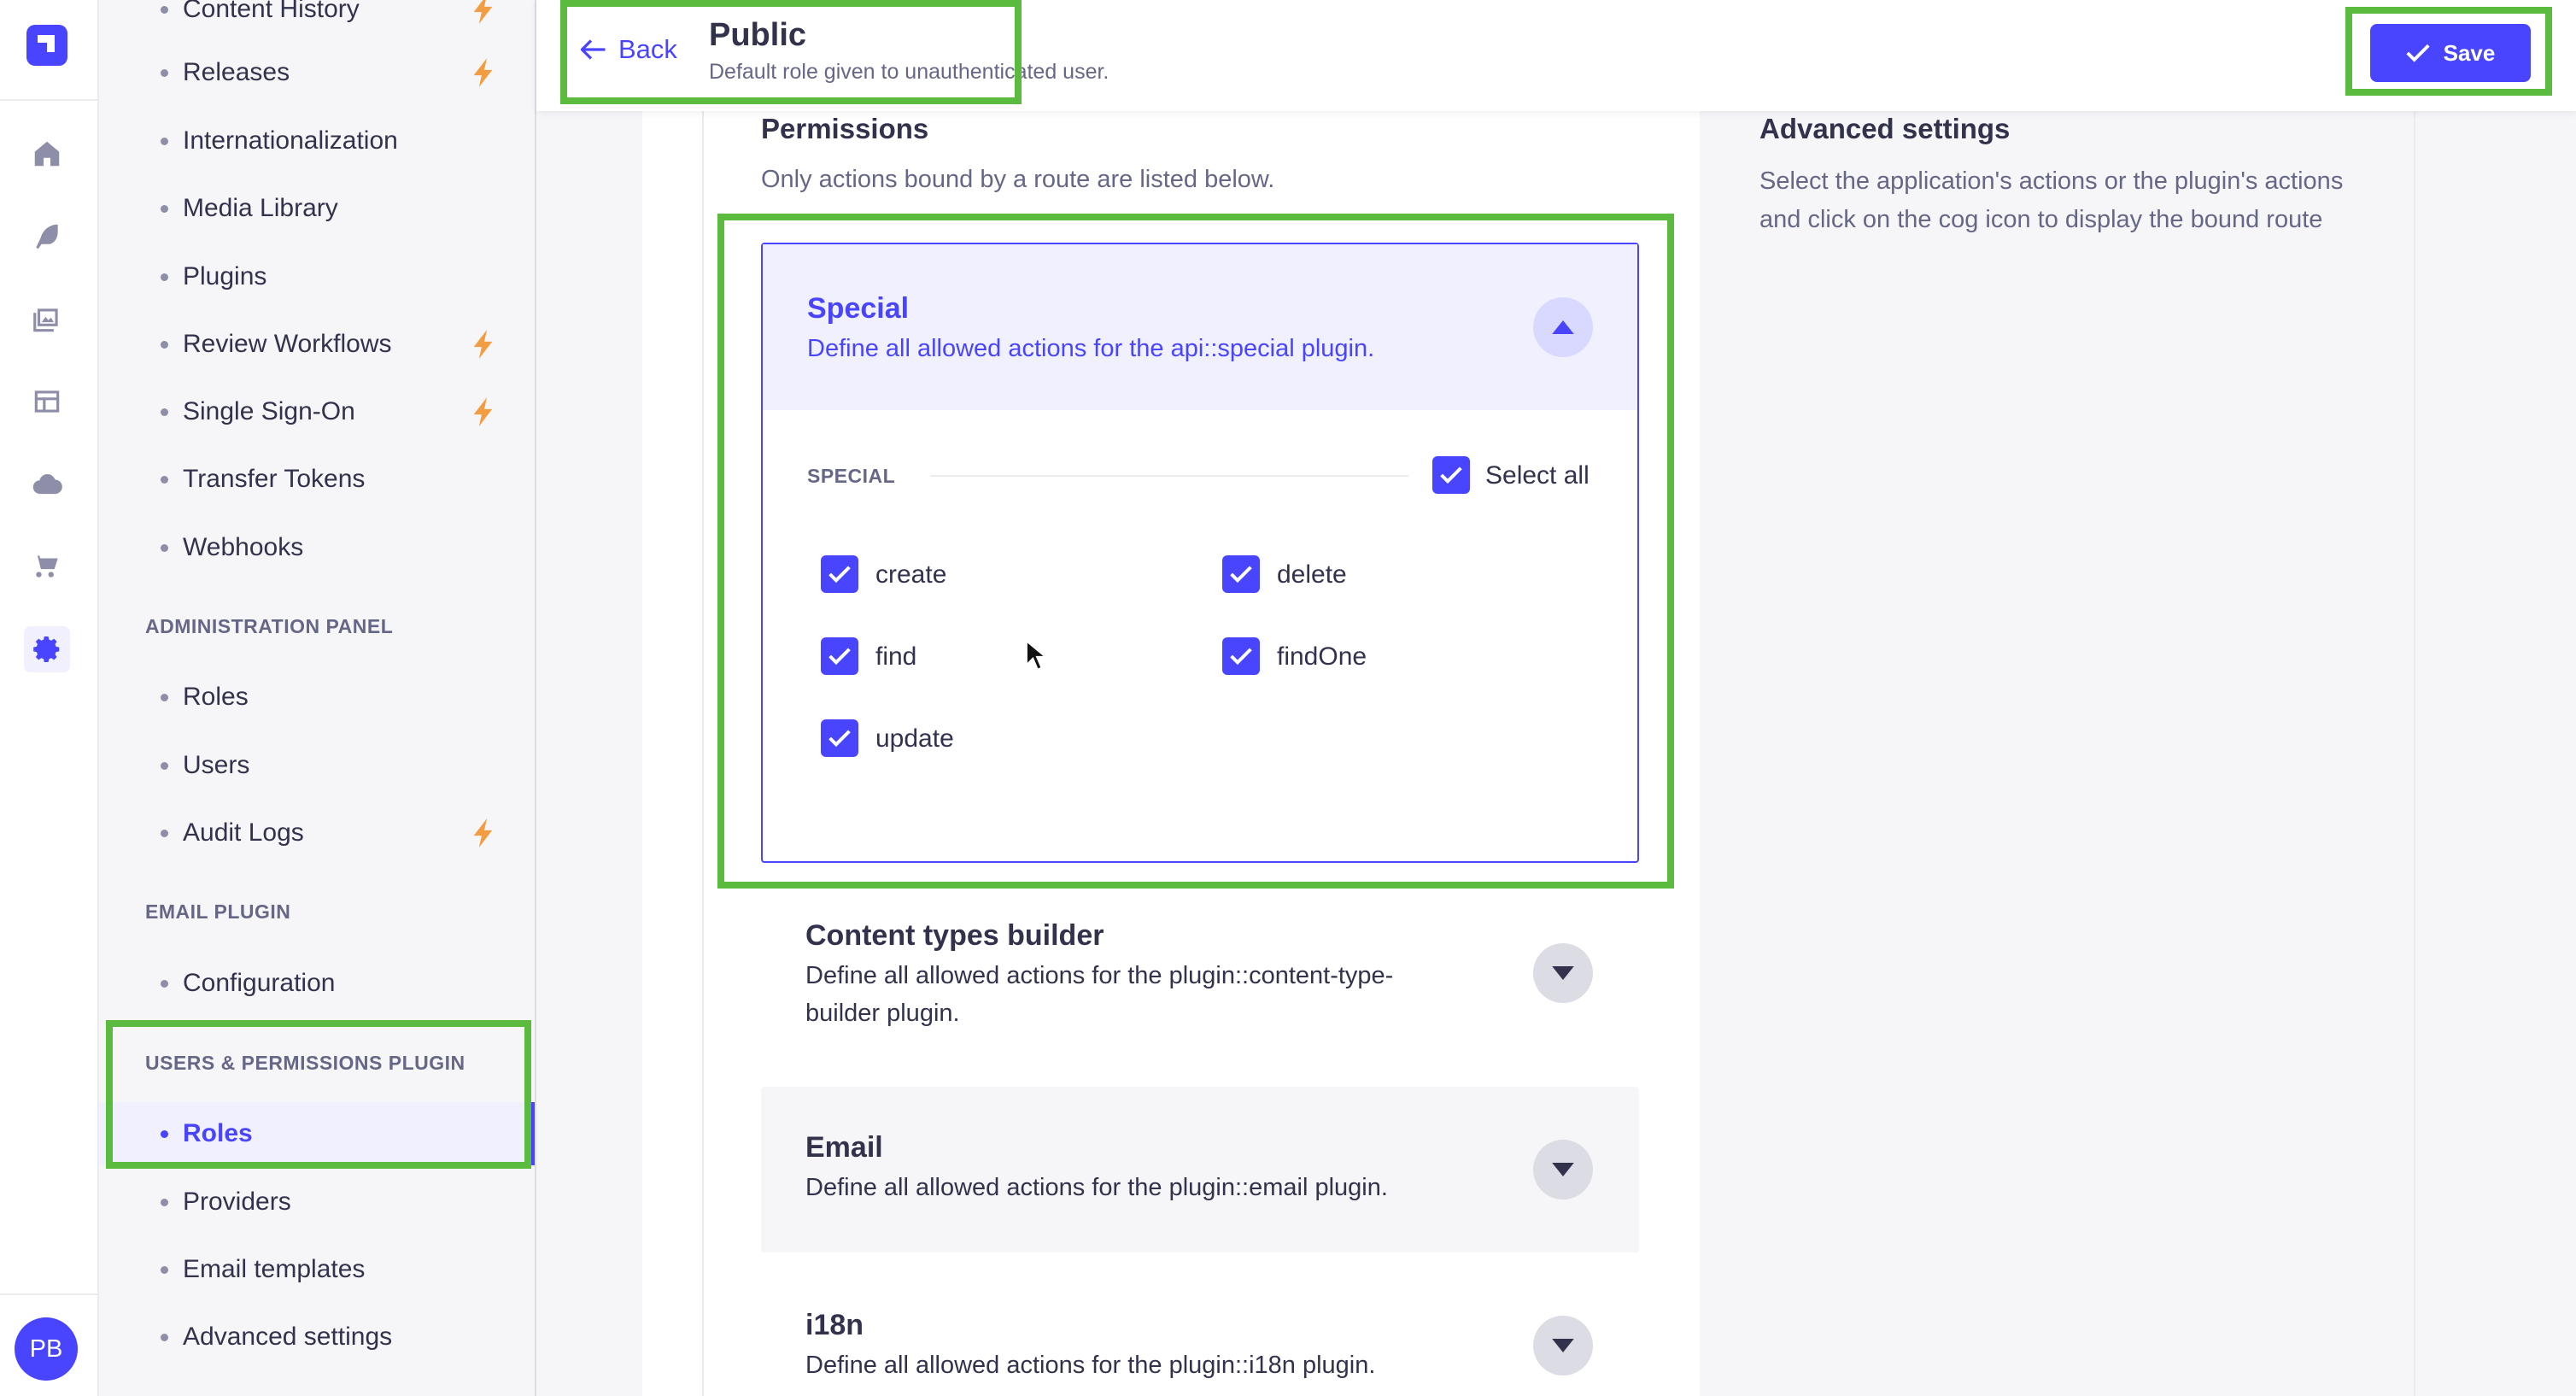  I want to click on divider, so click(1169, 476).